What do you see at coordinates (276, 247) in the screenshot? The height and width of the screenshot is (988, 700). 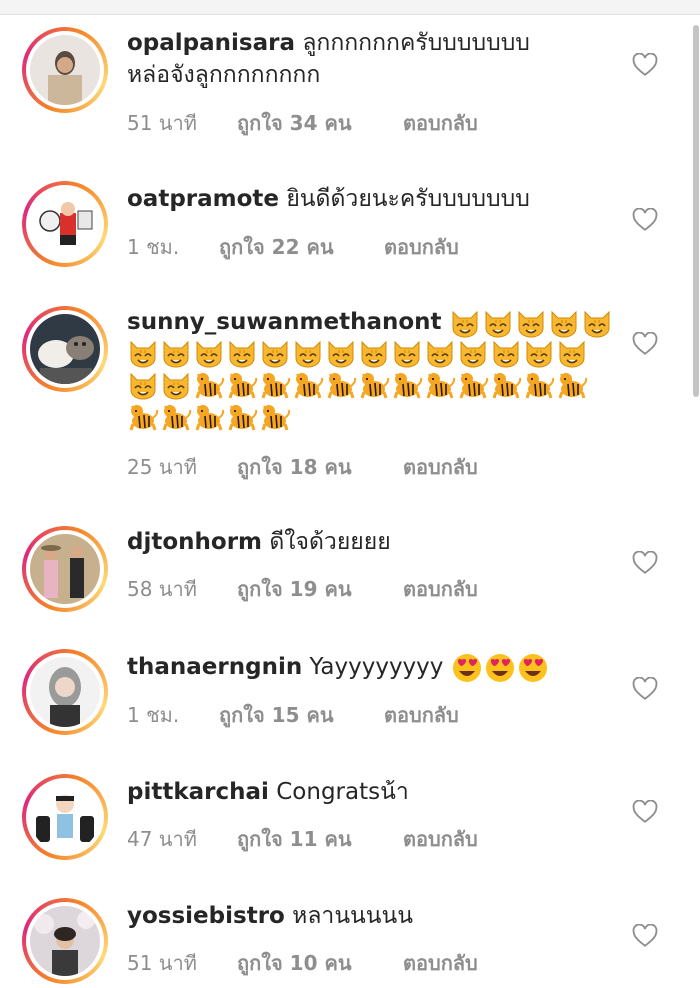 I see `comment-likes: ถูกใจ 22 คน` at bounding box center [276, 247].